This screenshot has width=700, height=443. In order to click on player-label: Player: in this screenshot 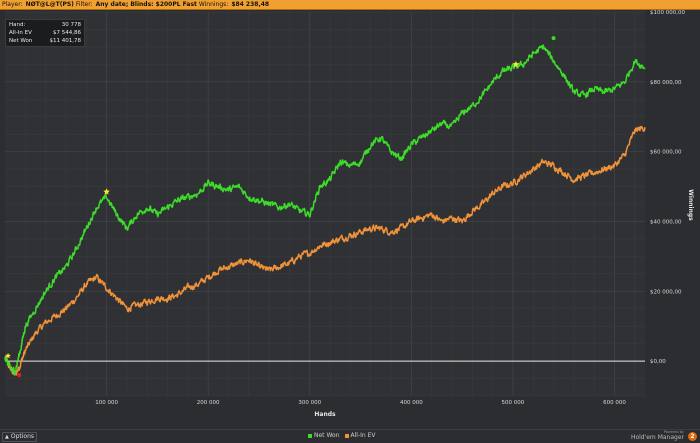, I will do `click(12, 4)`.